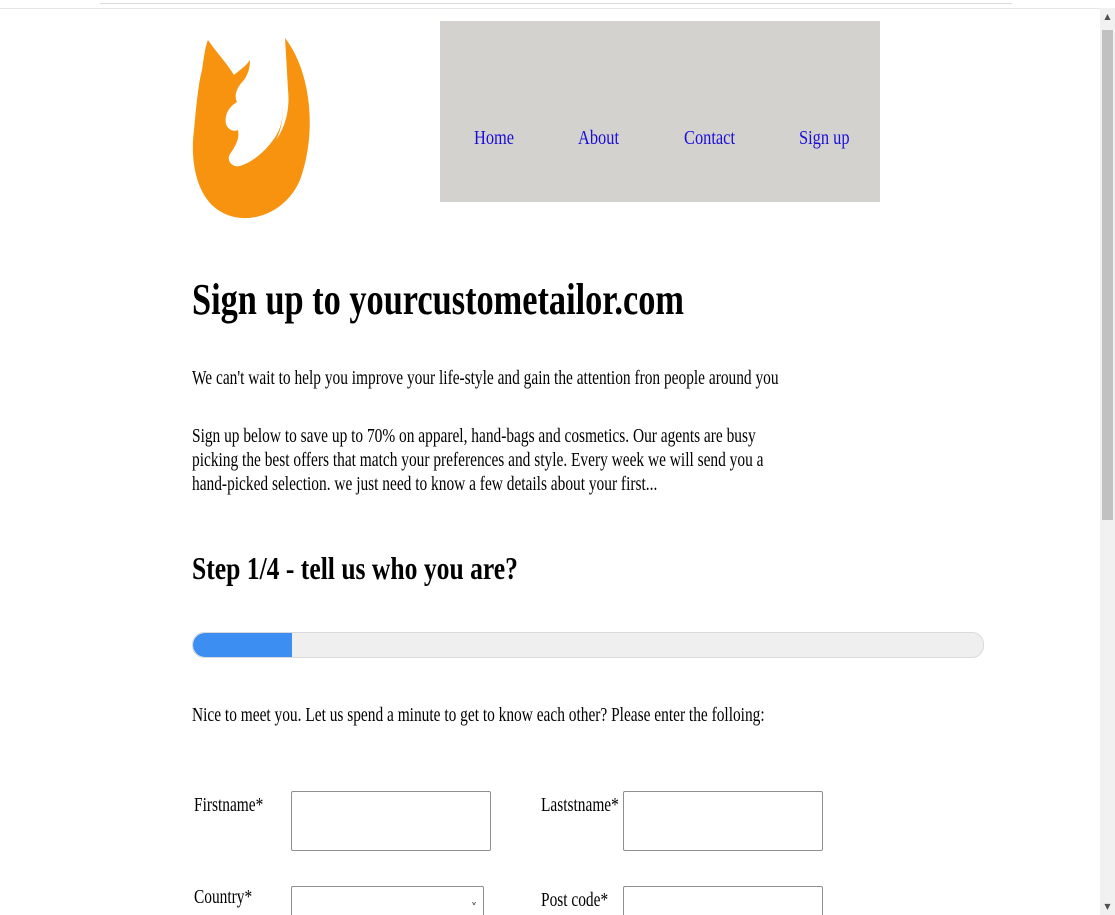 This screenshot has height=915, width=1115. Describe the element at coordinates (242, 645) in the screenshot. I see `signup-progress-fill` at that location.